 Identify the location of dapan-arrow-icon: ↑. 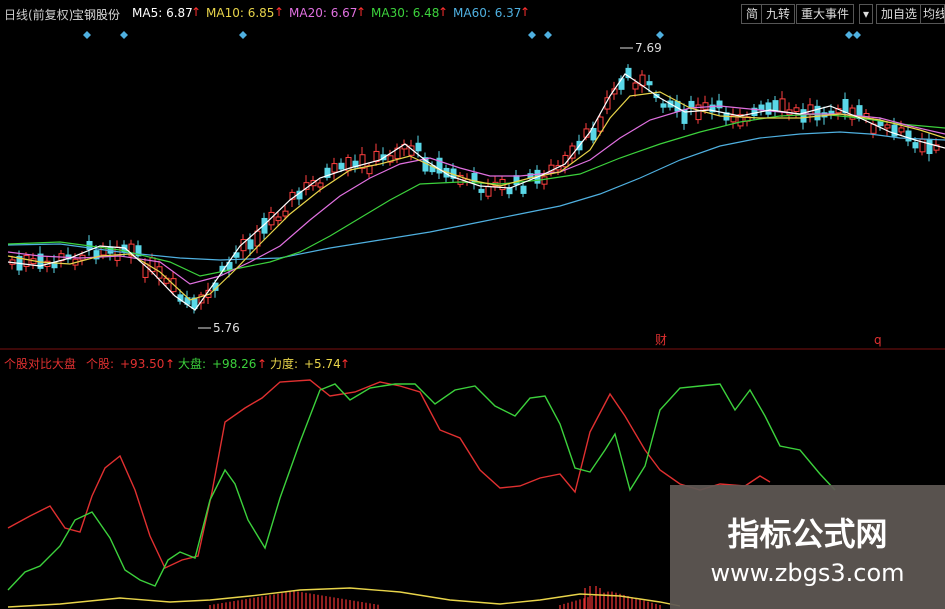
(262, 364).